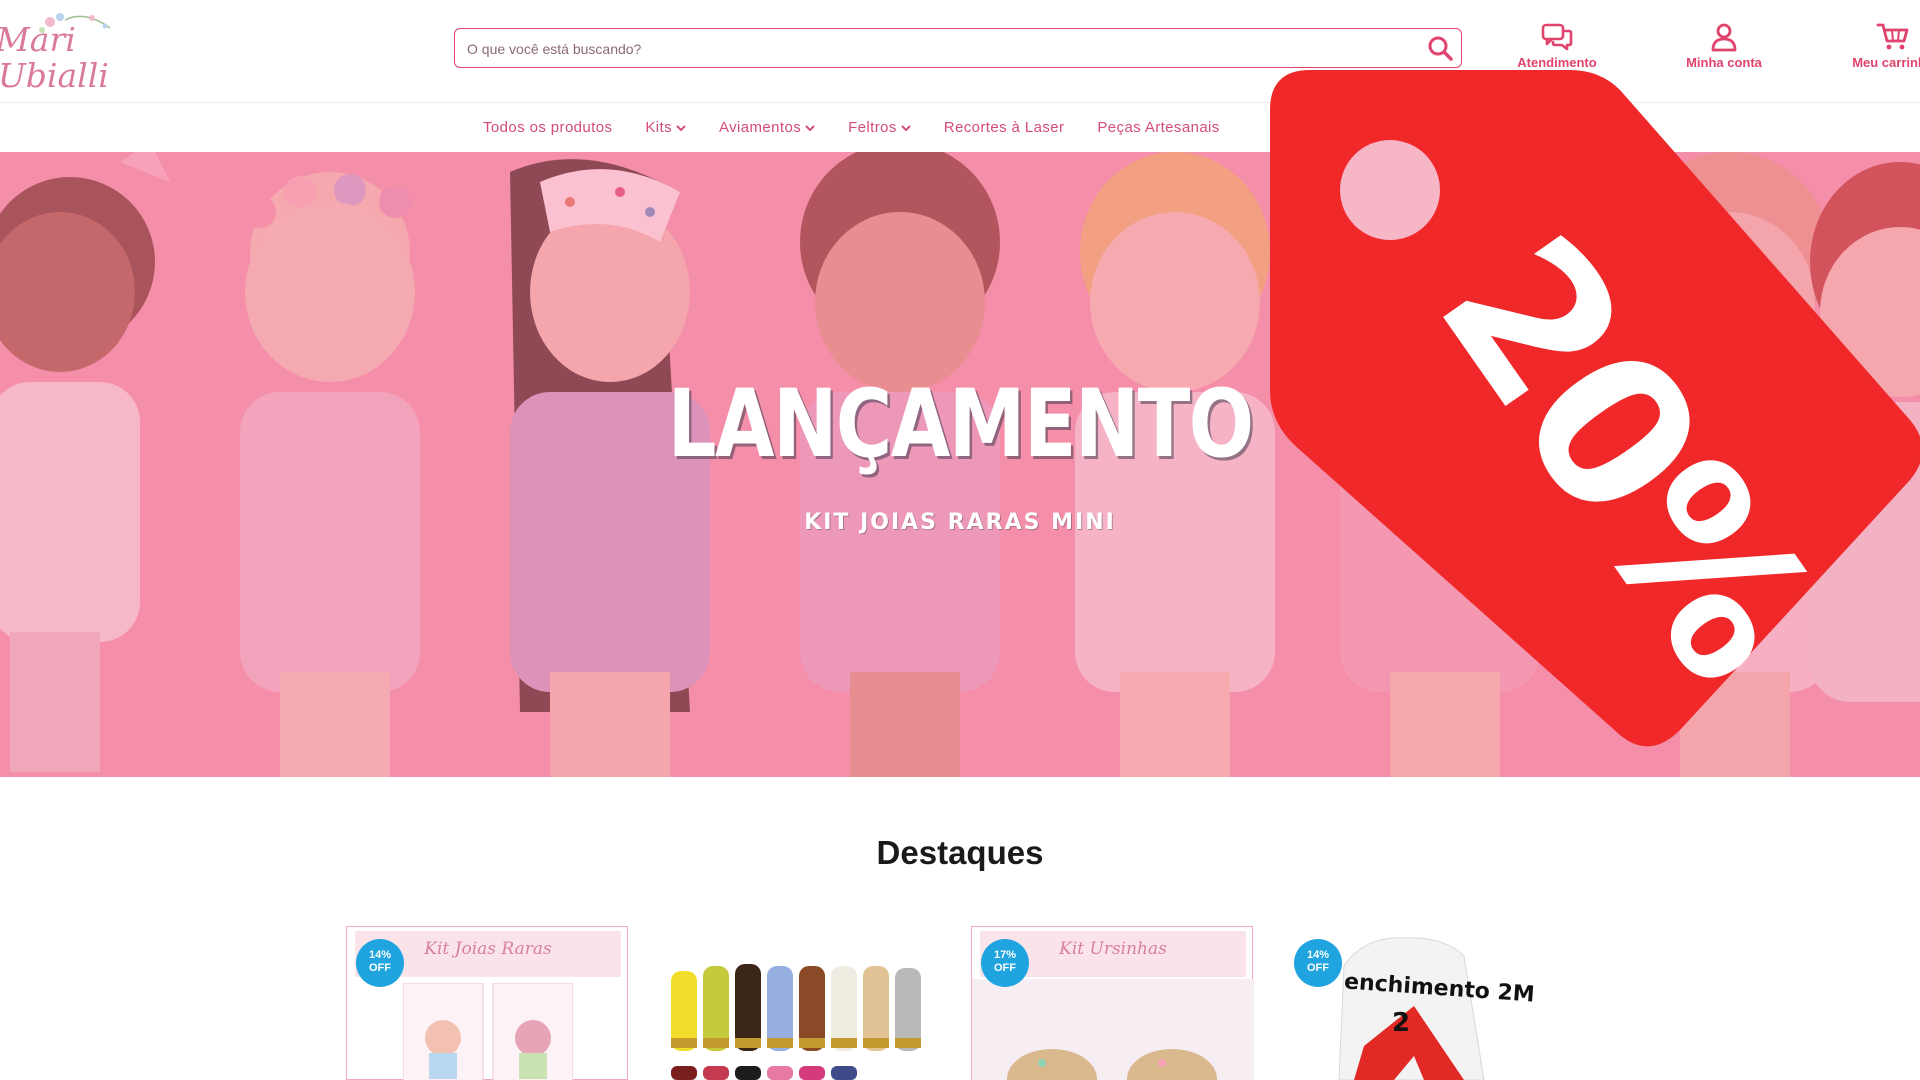 The image size is (1920, 1080). Describe the element at coordinates (1113, 1029) in the screenshot. I see `bear-kit-preview-icon` at that location.